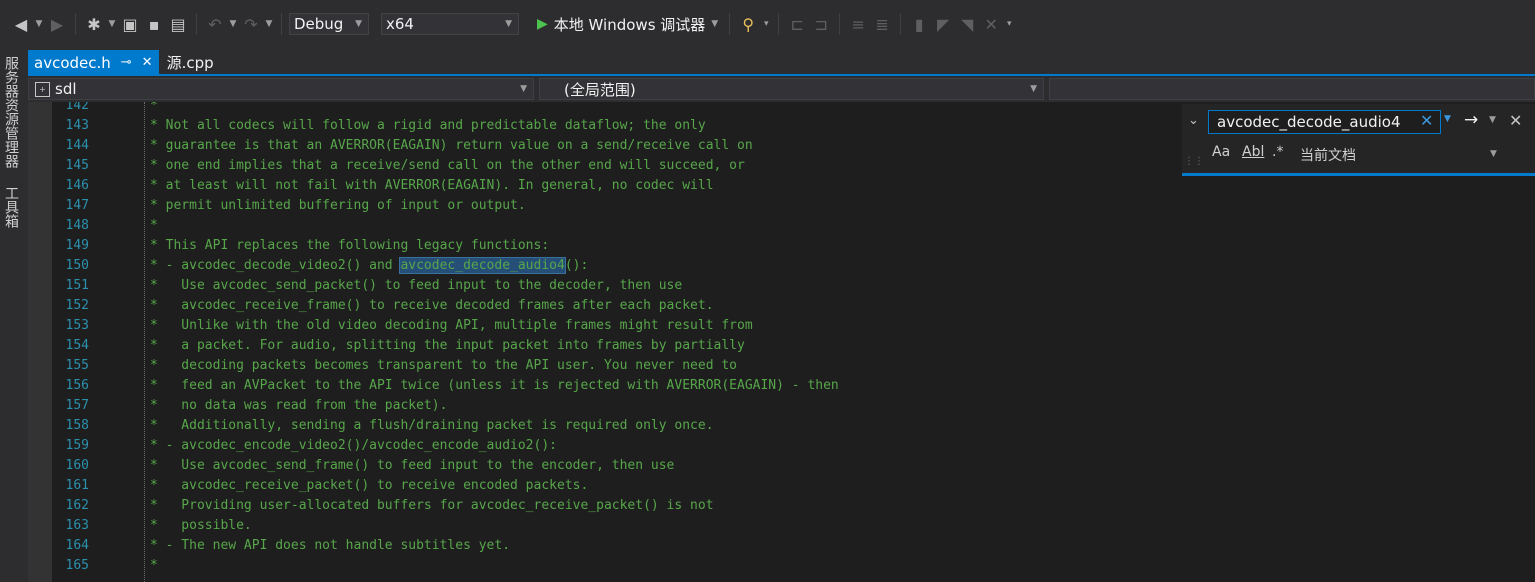 The image size is (1535, 582). I want to click on solution-platform-select: x64 ▼, so click(450, 24).